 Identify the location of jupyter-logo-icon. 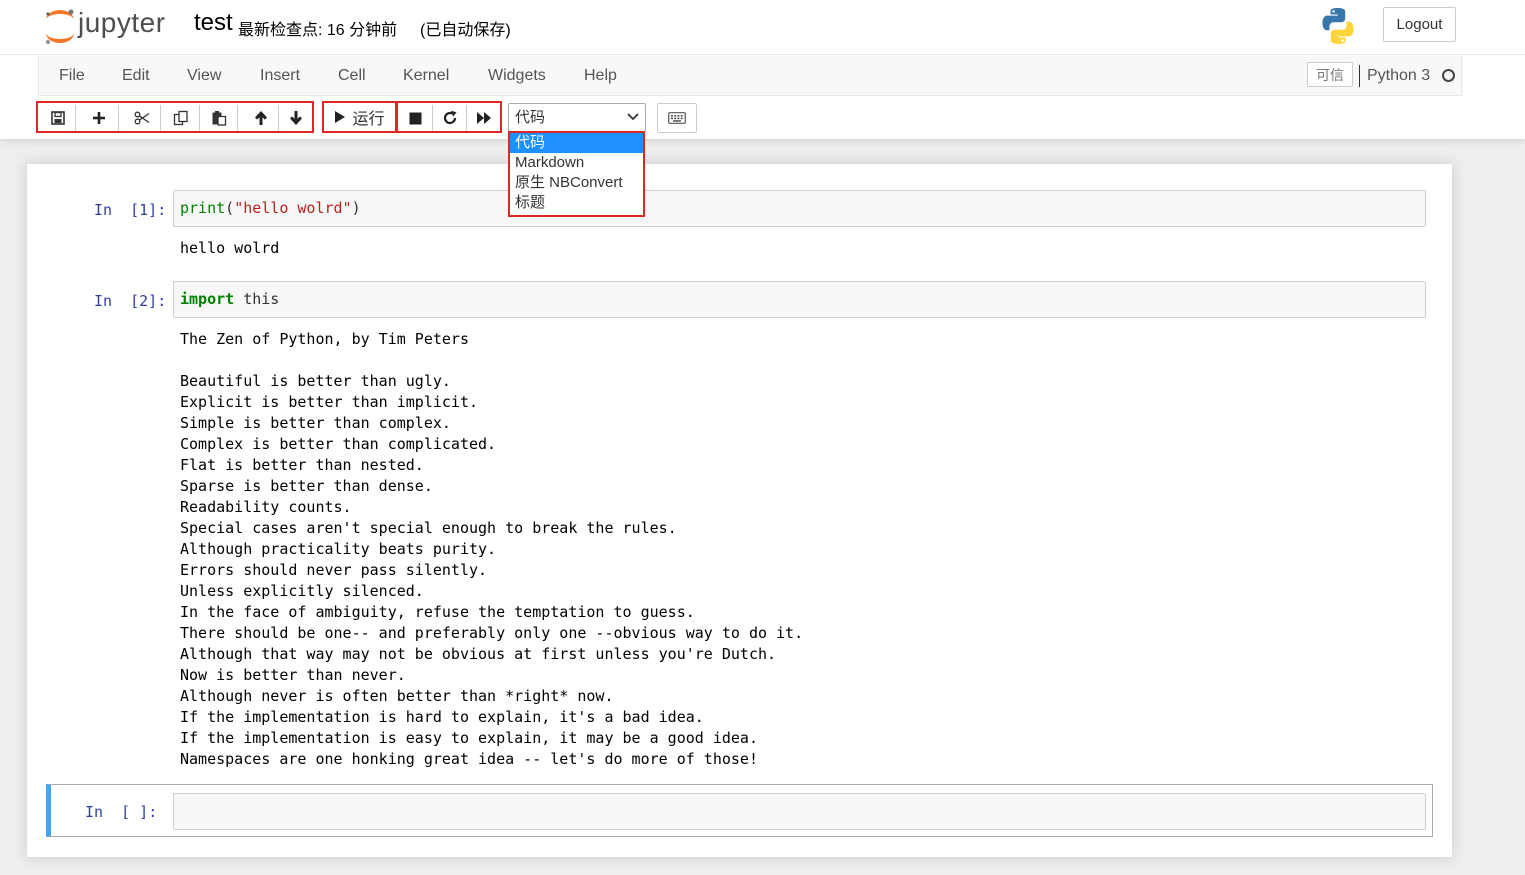
(59, 27).